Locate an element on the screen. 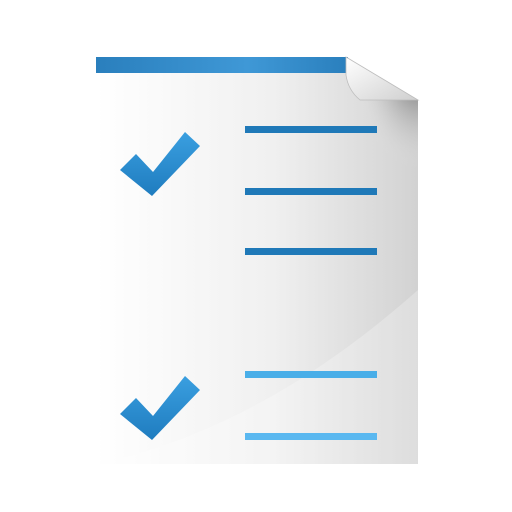 This screenshot has width=512, height=512. folded-corner is located at coordinates (382, 78).